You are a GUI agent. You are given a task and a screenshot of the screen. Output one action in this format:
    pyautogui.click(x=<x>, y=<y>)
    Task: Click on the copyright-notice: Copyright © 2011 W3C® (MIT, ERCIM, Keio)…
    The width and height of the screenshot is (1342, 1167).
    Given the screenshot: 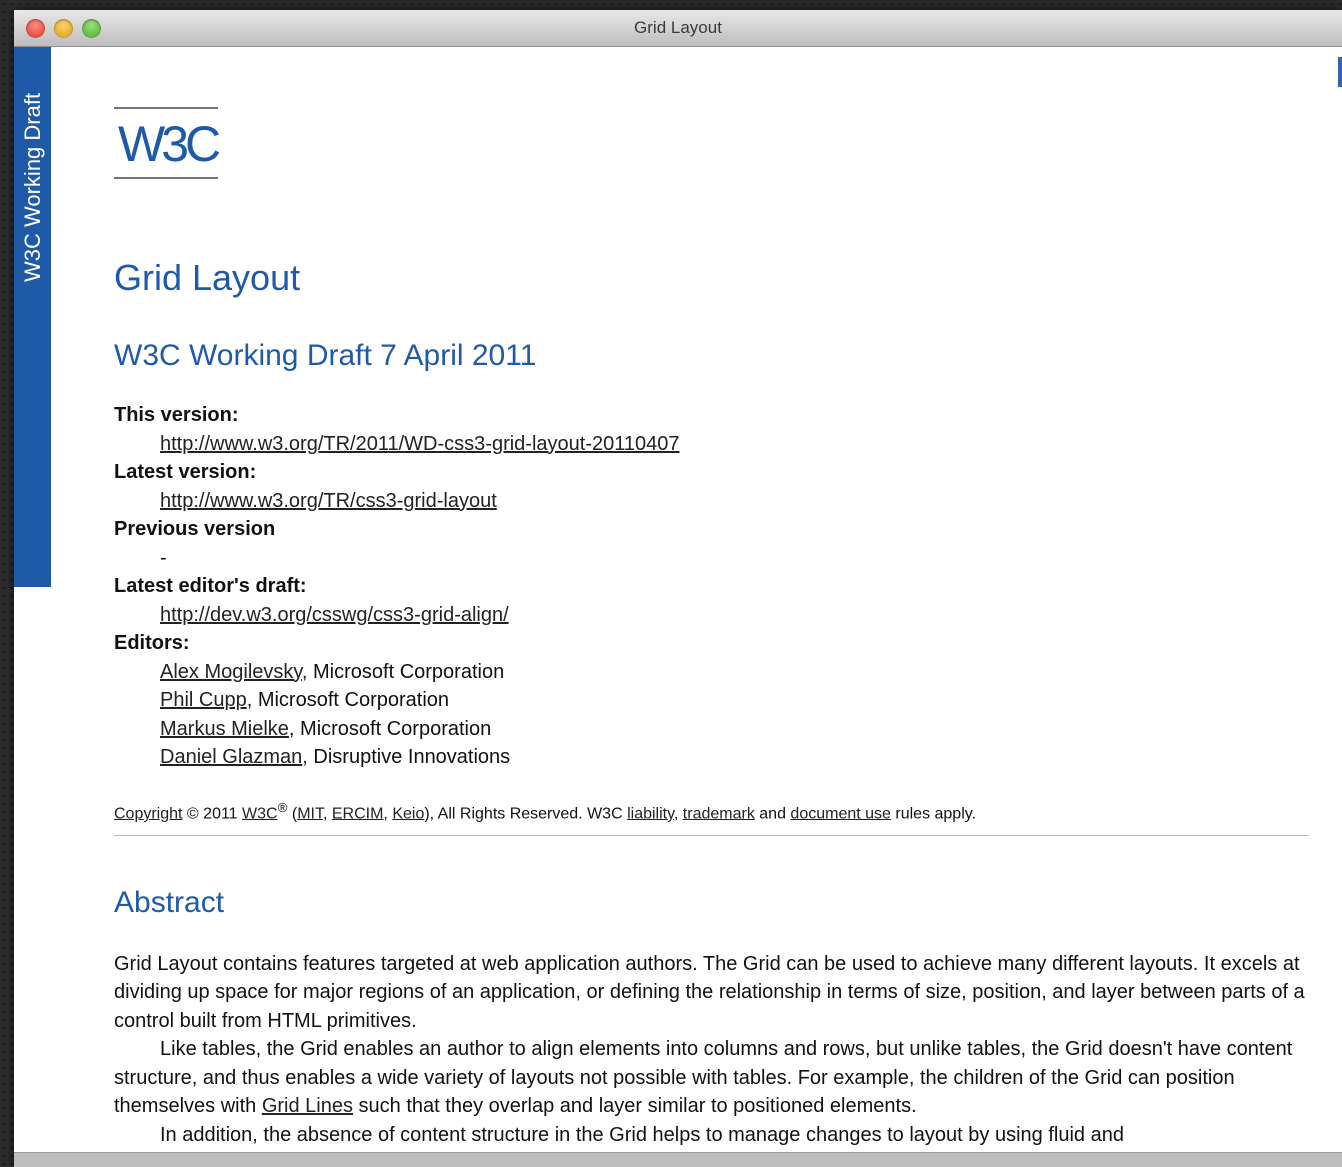 What is the action you would take?
    pyautogui.click(x=711, y=818)
    